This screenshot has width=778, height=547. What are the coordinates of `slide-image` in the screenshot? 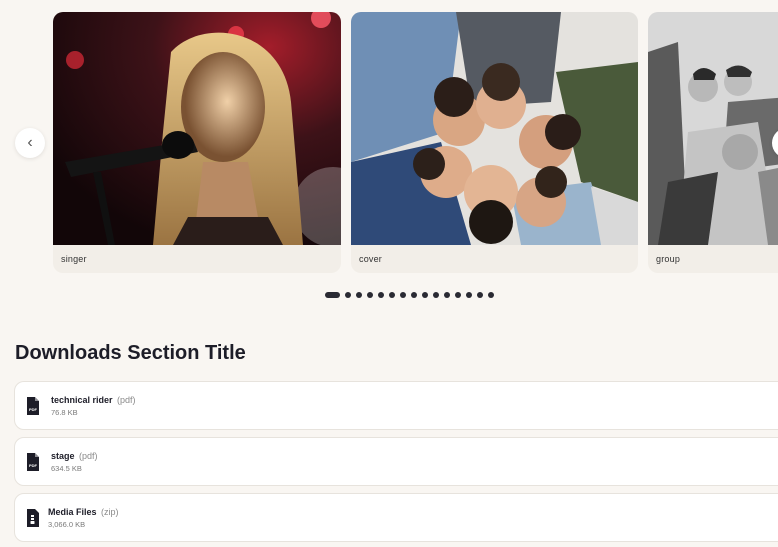 It's located at (713, 128).